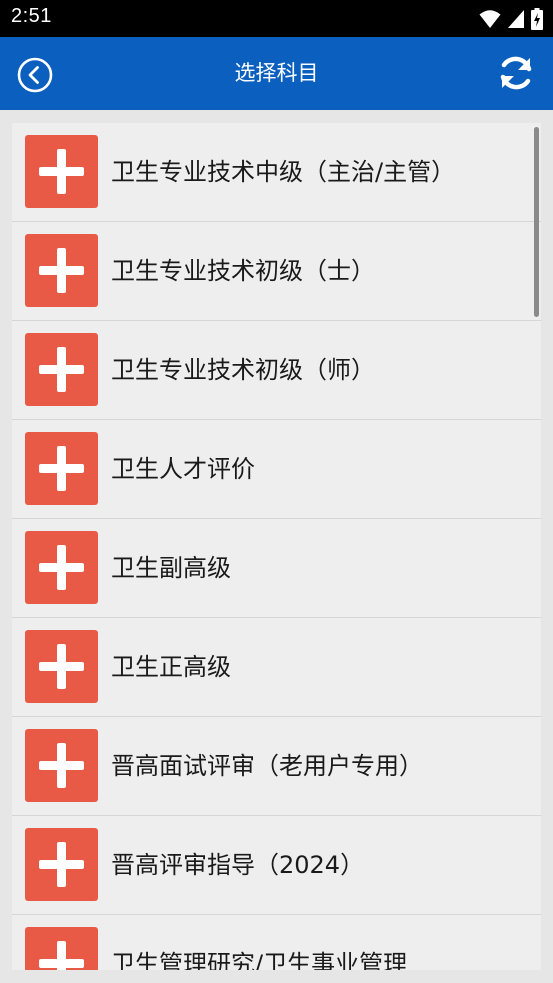 The width and height of the screenshot is (553, 983). What do you see at coordinates (276, 469) in the screenshot?
I see `list-item: 卫生人才评价` at bounding box center [276, 469].